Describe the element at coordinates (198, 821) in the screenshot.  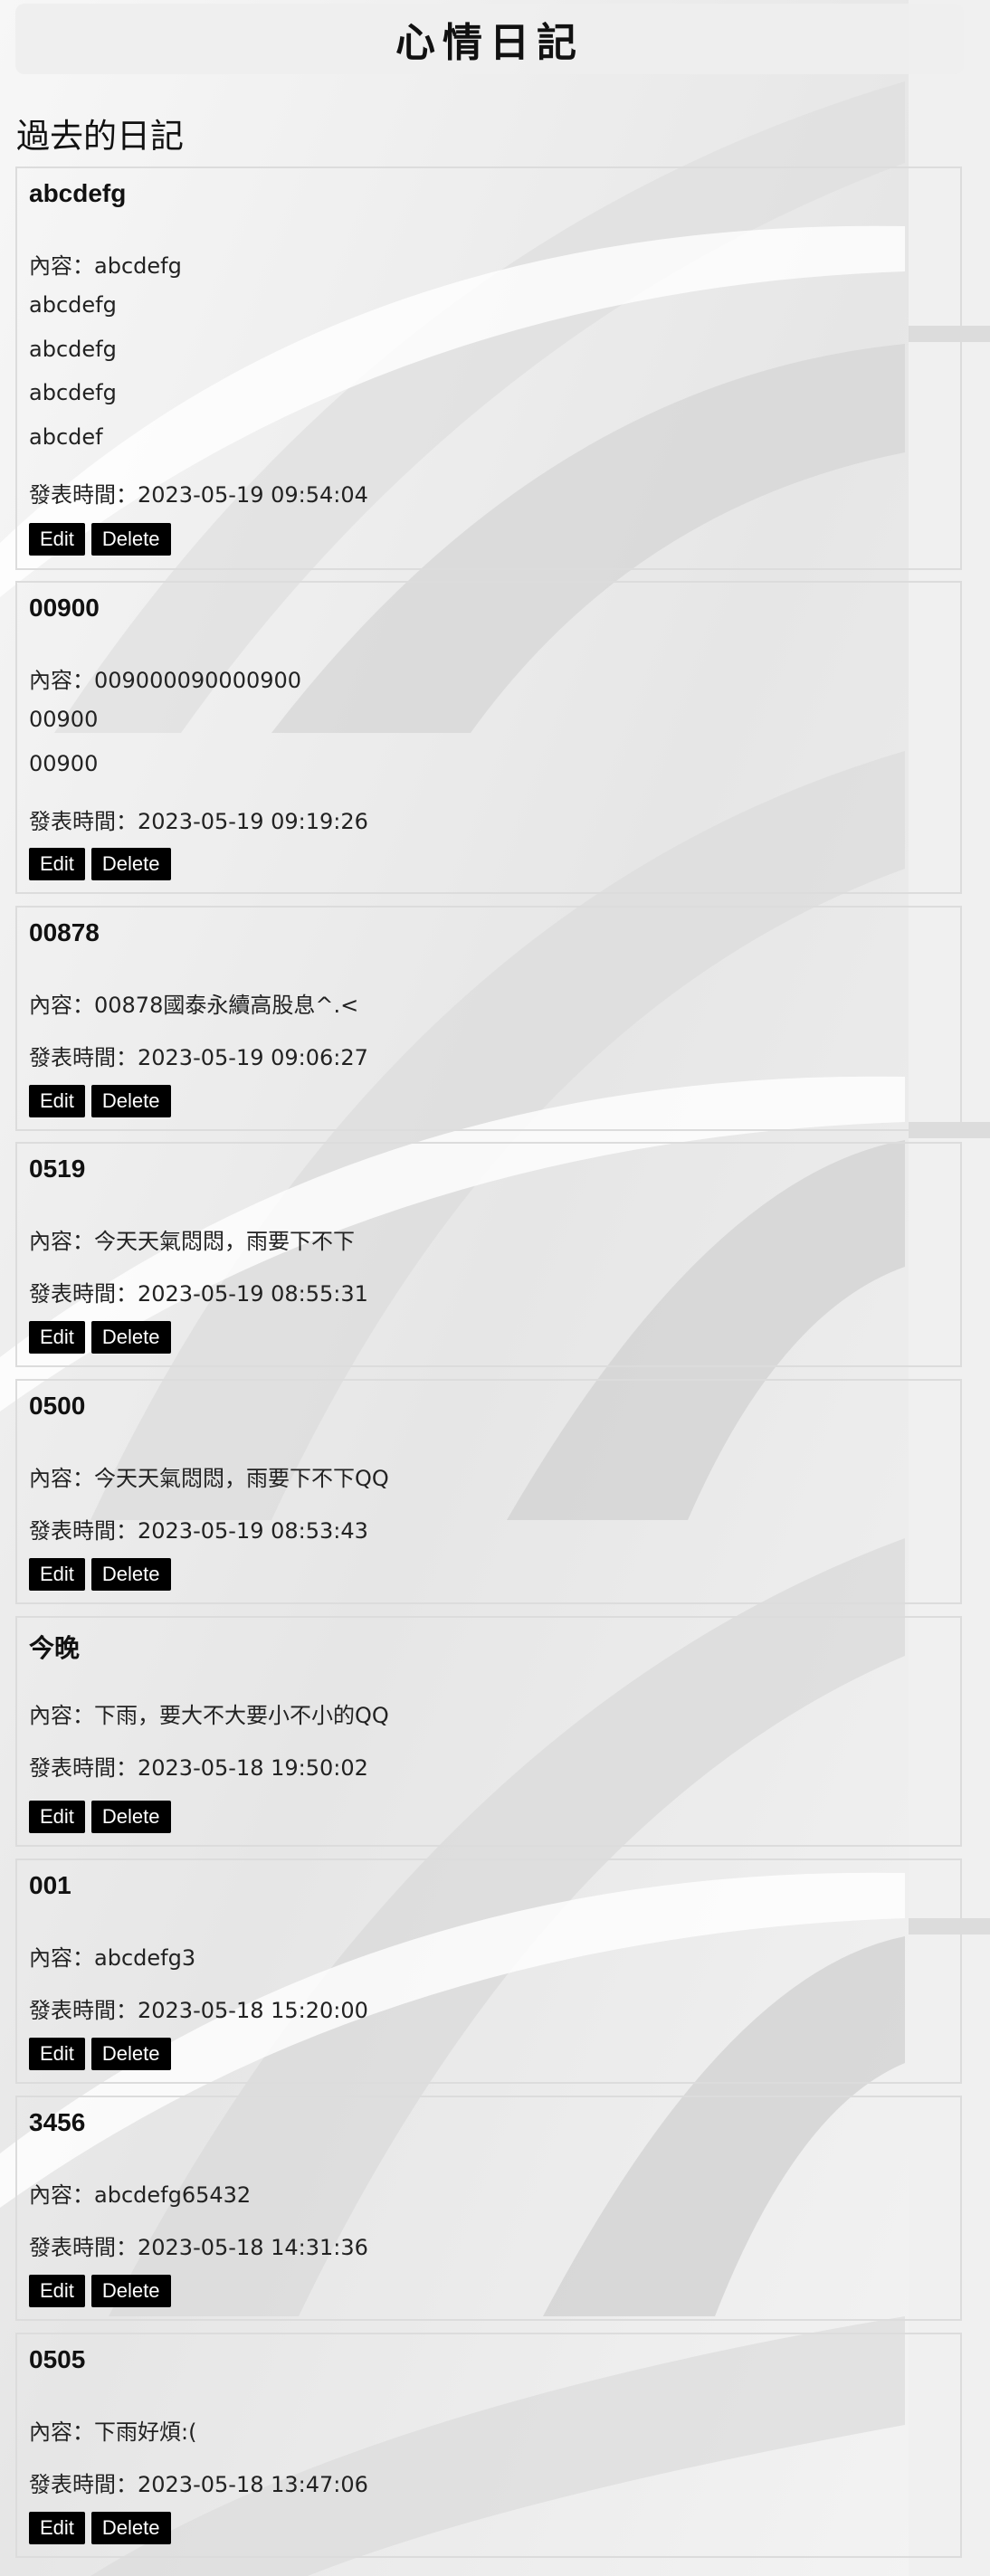
I see `entry-time: 發表時間：2023-05-19 09:19:26` at that location.